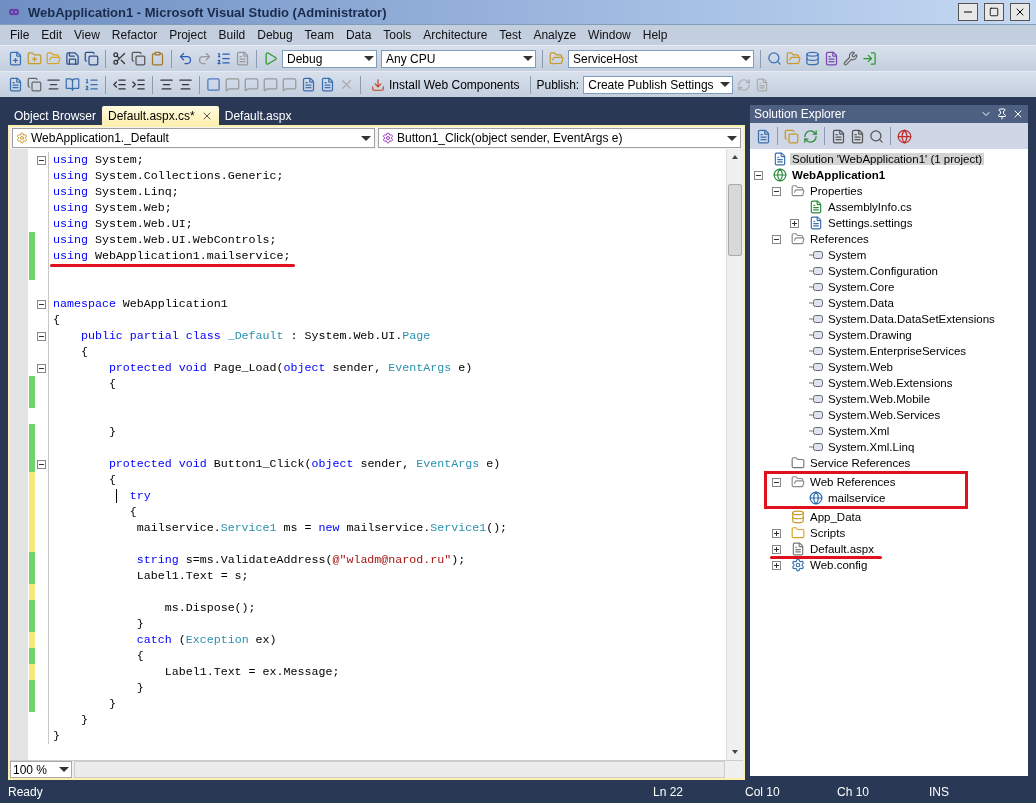  What do you see at coordinates (839, 175) in the screenshot?
I see `tree-item: WebApplication1` at bounding box center [839, 175].